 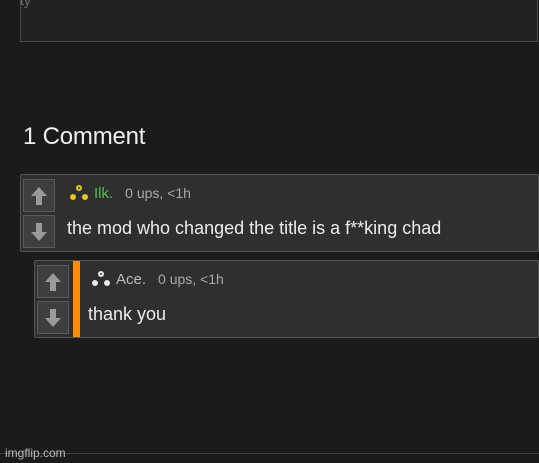 I want to click on comment-username: Ace., so click(x=131, y=279).